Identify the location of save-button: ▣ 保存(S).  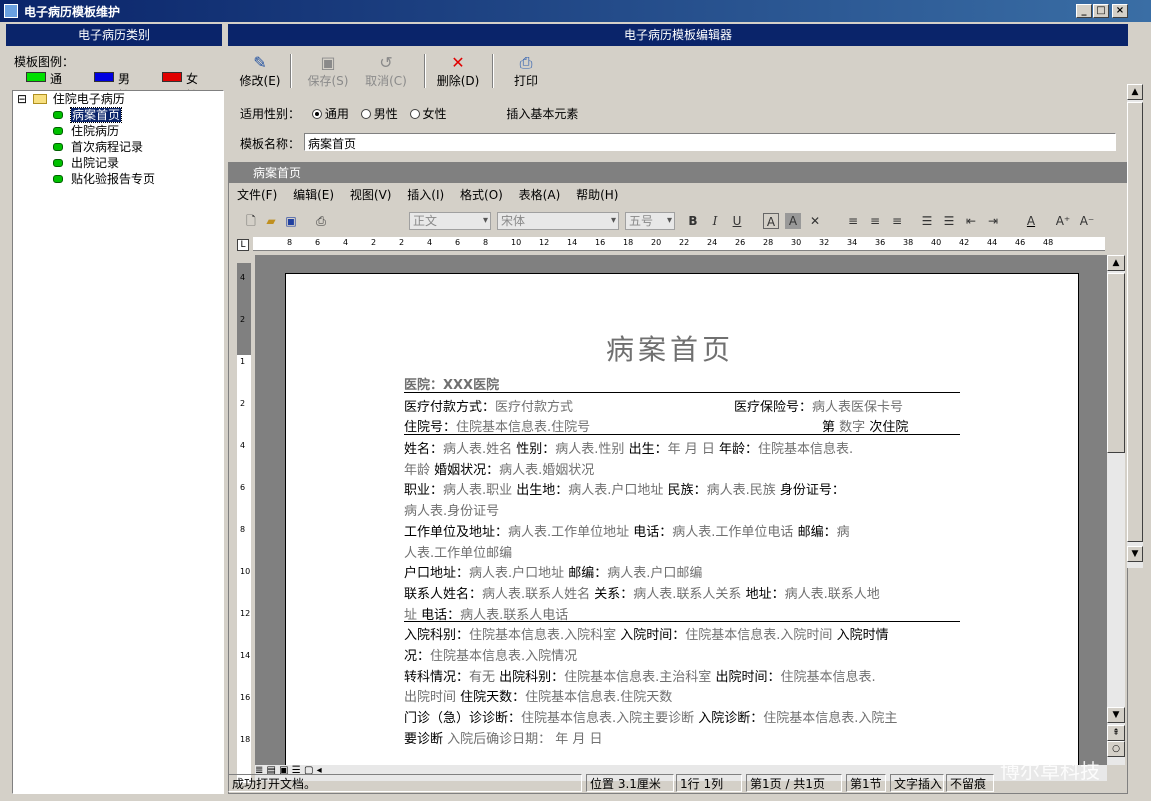
(328, 72).